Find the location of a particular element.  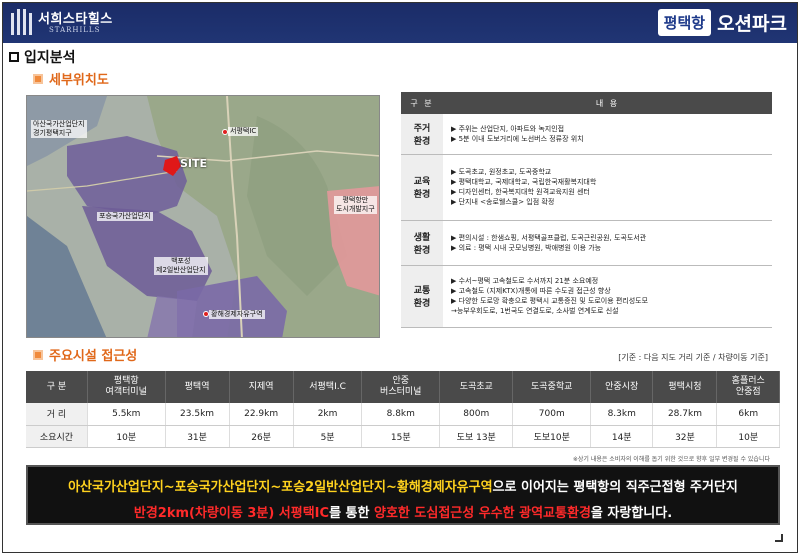

access-column-header: 홈플러스 안중점 is located at coordinates (748, 387).